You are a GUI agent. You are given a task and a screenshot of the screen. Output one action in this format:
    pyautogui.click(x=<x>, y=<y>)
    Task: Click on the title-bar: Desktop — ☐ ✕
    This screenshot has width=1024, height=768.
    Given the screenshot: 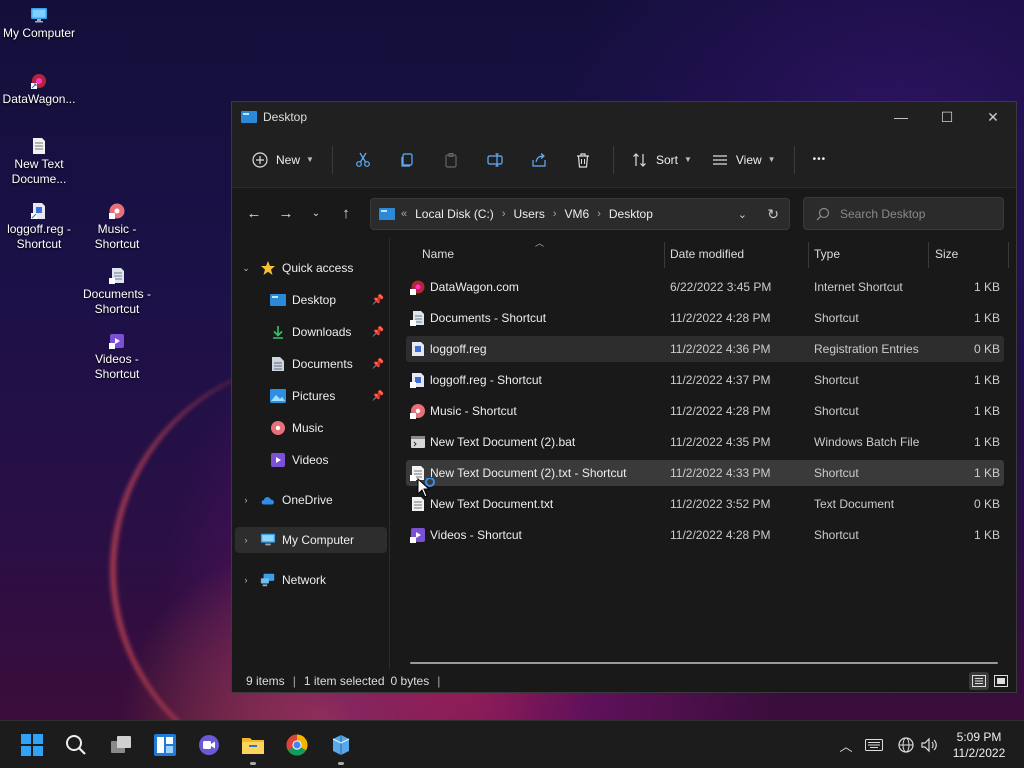 What is the action you would take?
    pyautogui.click(x=624, y=117)
    